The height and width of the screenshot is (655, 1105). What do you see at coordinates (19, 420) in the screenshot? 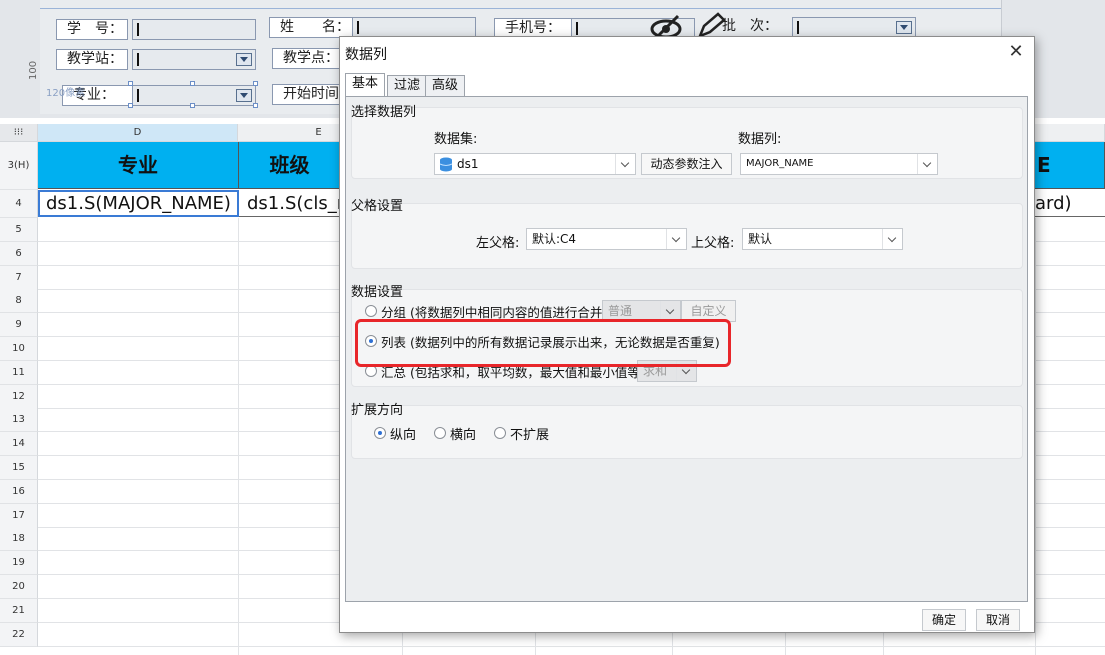
I see `row-header: 13` at bounding box center [19, 420].